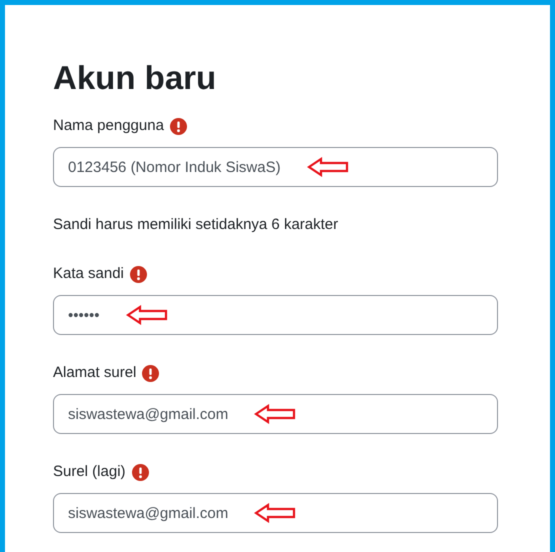 The height and width of the screenshot is (552, 555). Describe the element at coordinates (88, 274) in the screenshot. I see `field-label: Kata sandi` at that location.